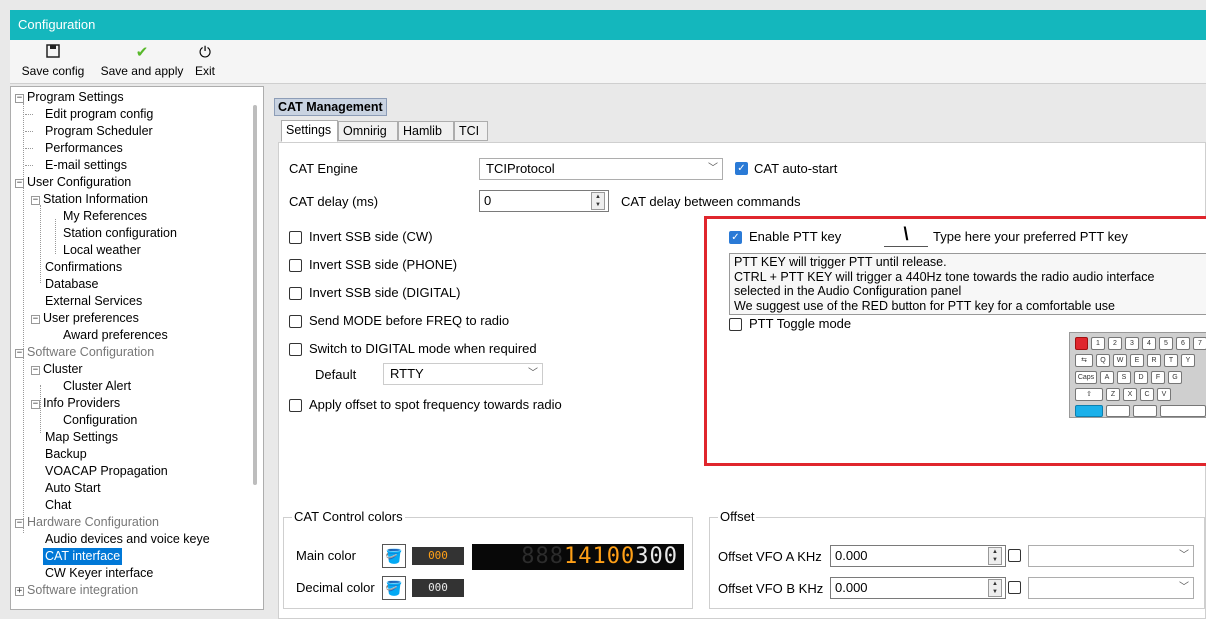  What do you see at coordinates (295, 405) in the screenshot?
I see `apply-offset-checkbox` at bounding box center [295, 405].